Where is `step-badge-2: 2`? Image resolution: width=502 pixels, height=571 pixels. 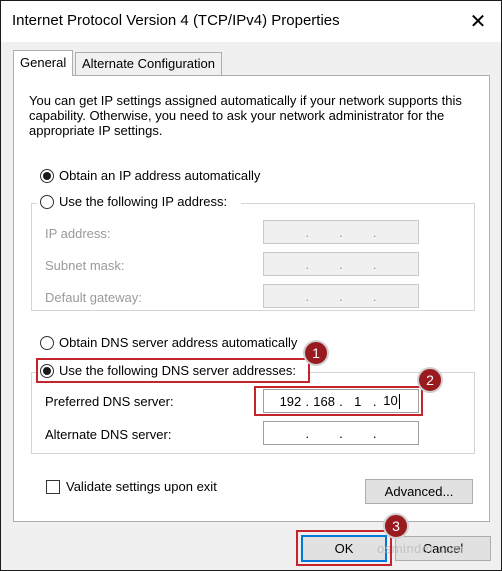
step-badge-2: 2 is located at coordinates (430, 380).